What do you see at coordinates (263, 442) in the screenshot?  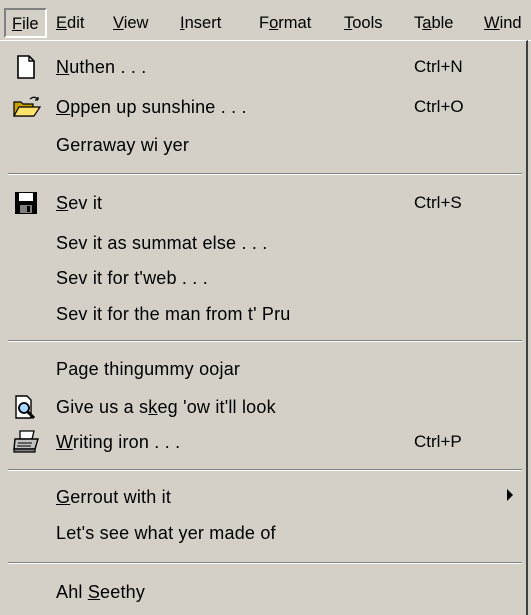 I see `menu-item-print: Writing iron . . . Ctrl+P` at bounding box center [263, 442].